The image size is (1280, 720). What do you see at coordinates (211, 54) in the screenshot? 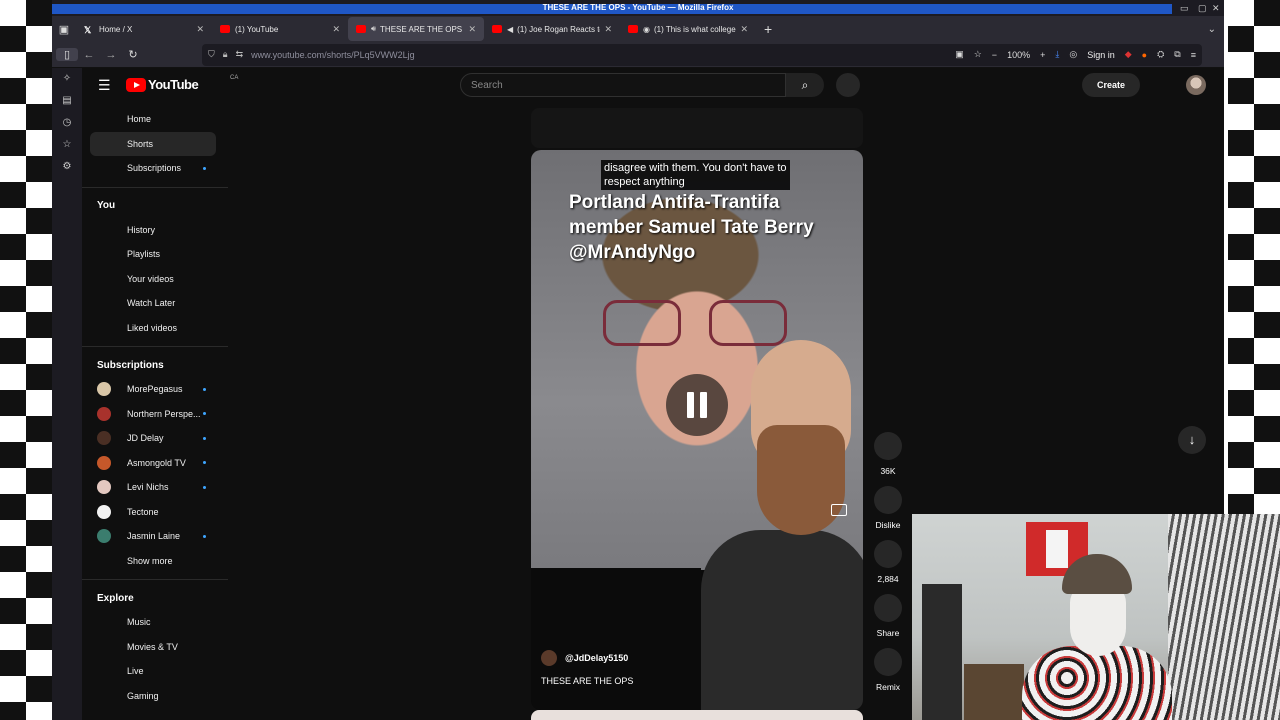
I see `shield-icon: ⛉` at bounding box center [211, 54].